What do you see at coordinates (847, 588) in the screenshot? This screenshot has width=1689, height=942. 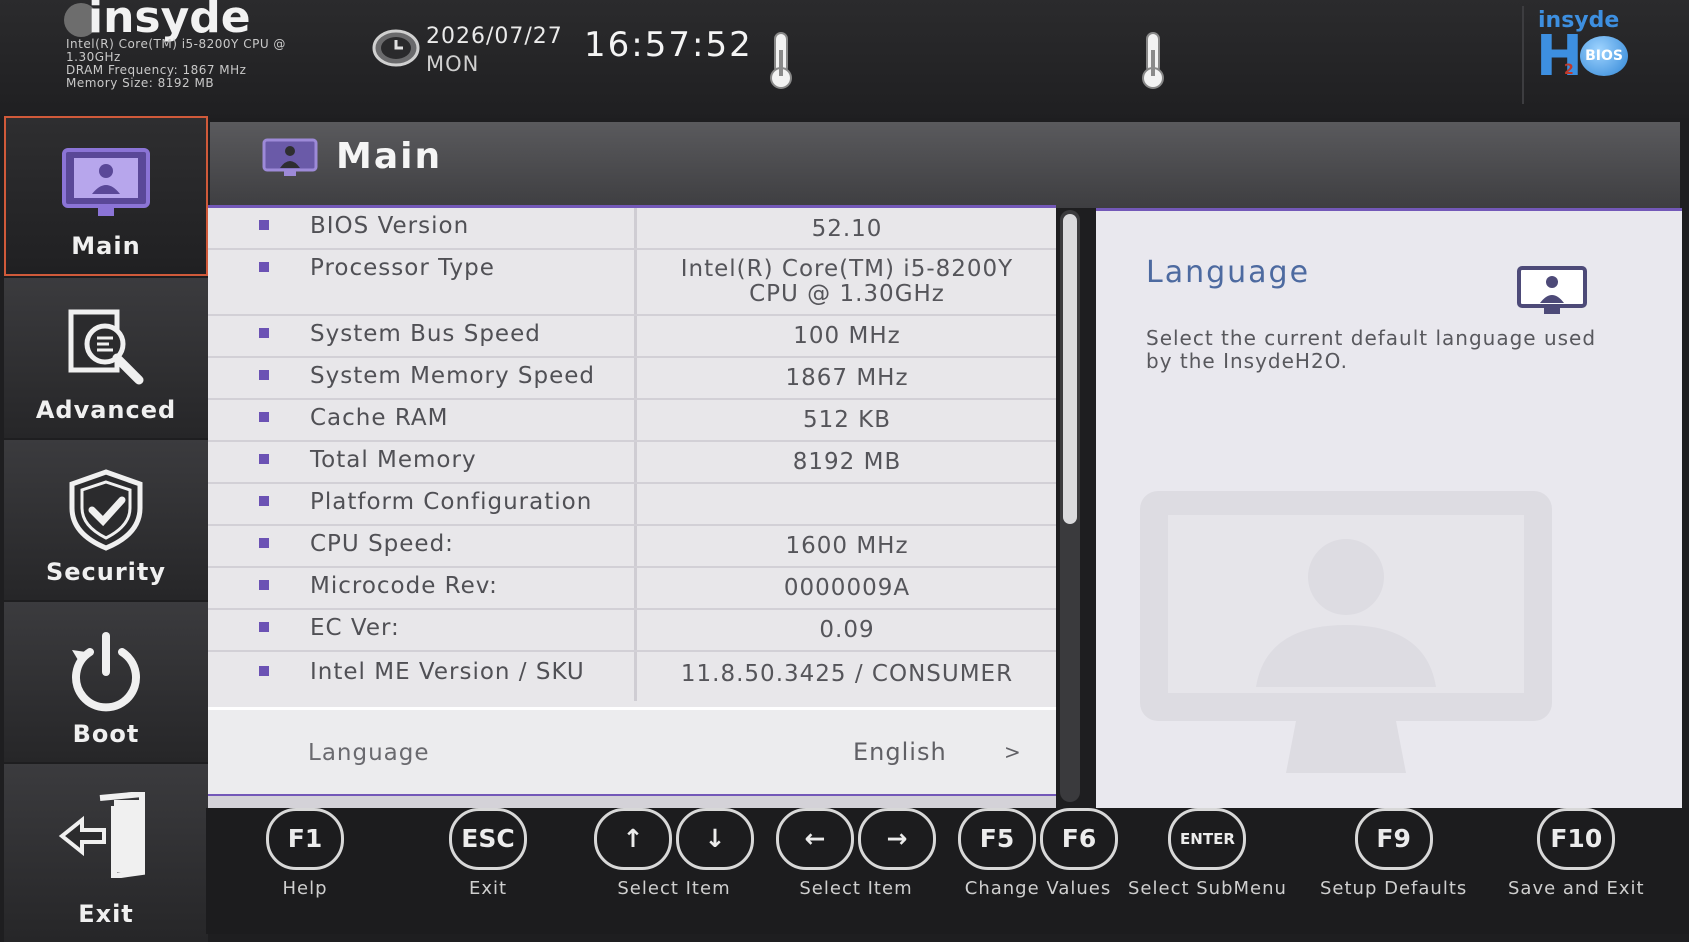 I see `row-value: 0000009A` at bounding box center [847, 588].